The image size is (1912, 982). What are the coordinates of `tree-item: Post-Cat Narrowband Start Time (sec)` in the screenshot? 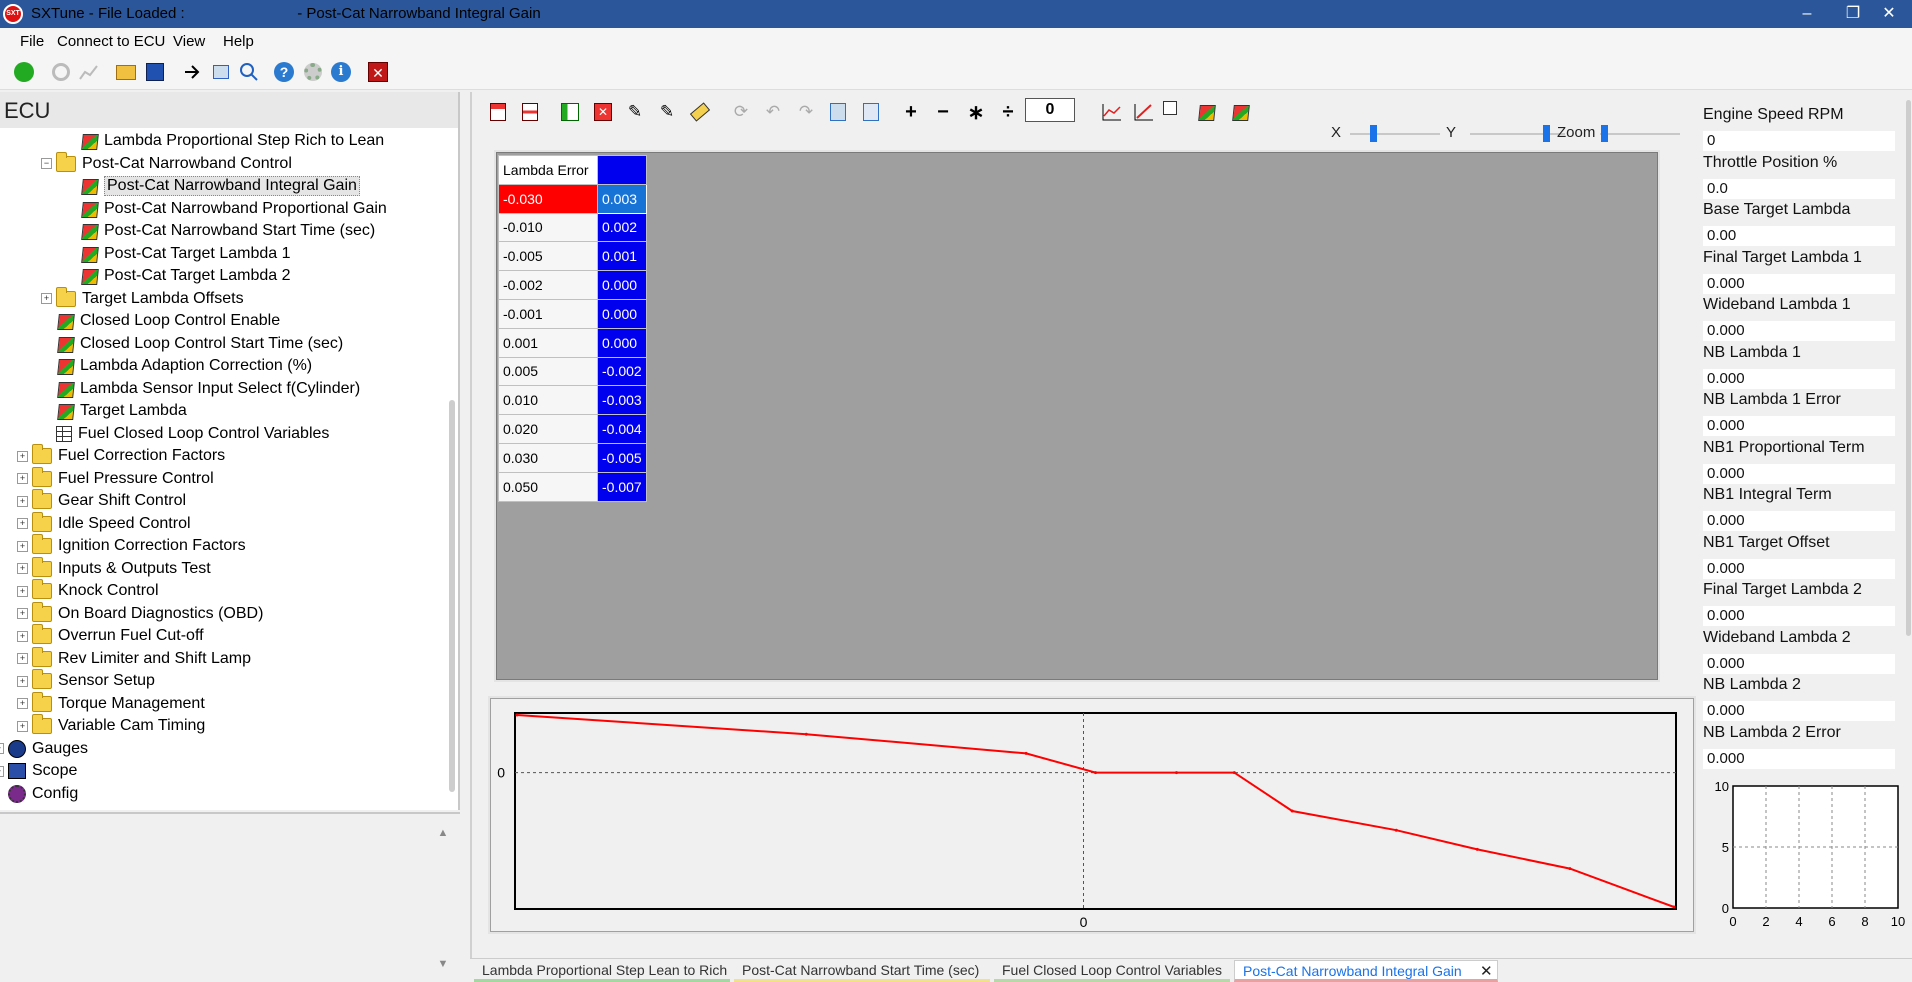 It's located at (220, 231).